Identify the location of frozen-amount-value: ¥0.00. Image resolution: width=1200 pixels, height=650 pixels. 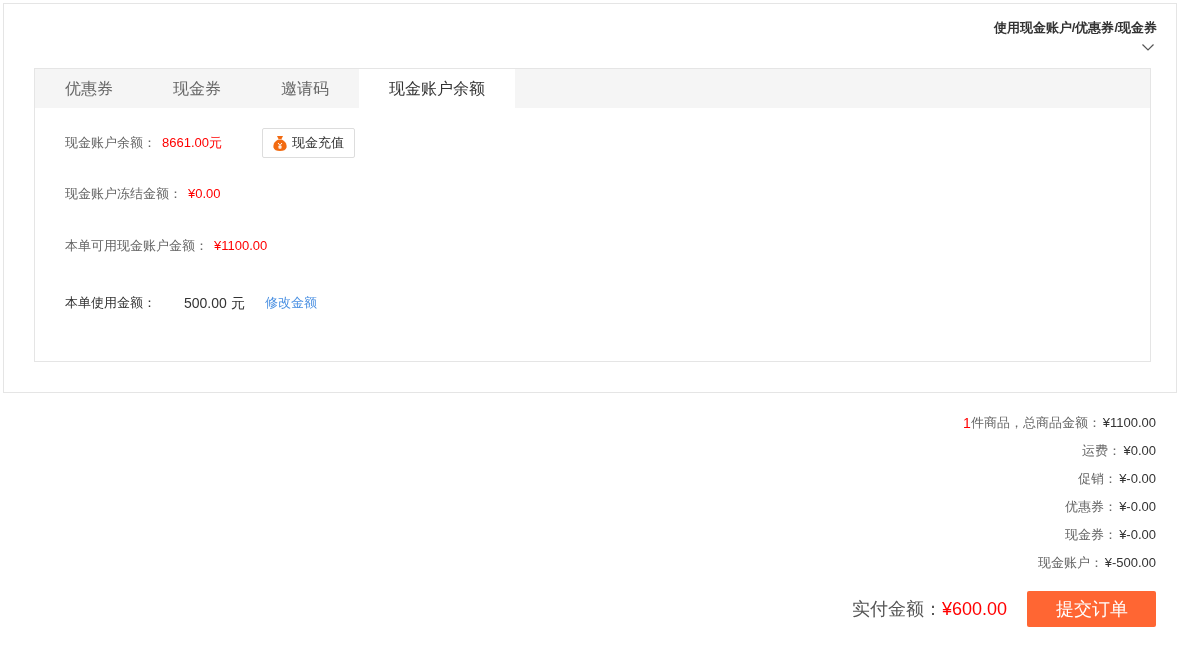
(204, 194).